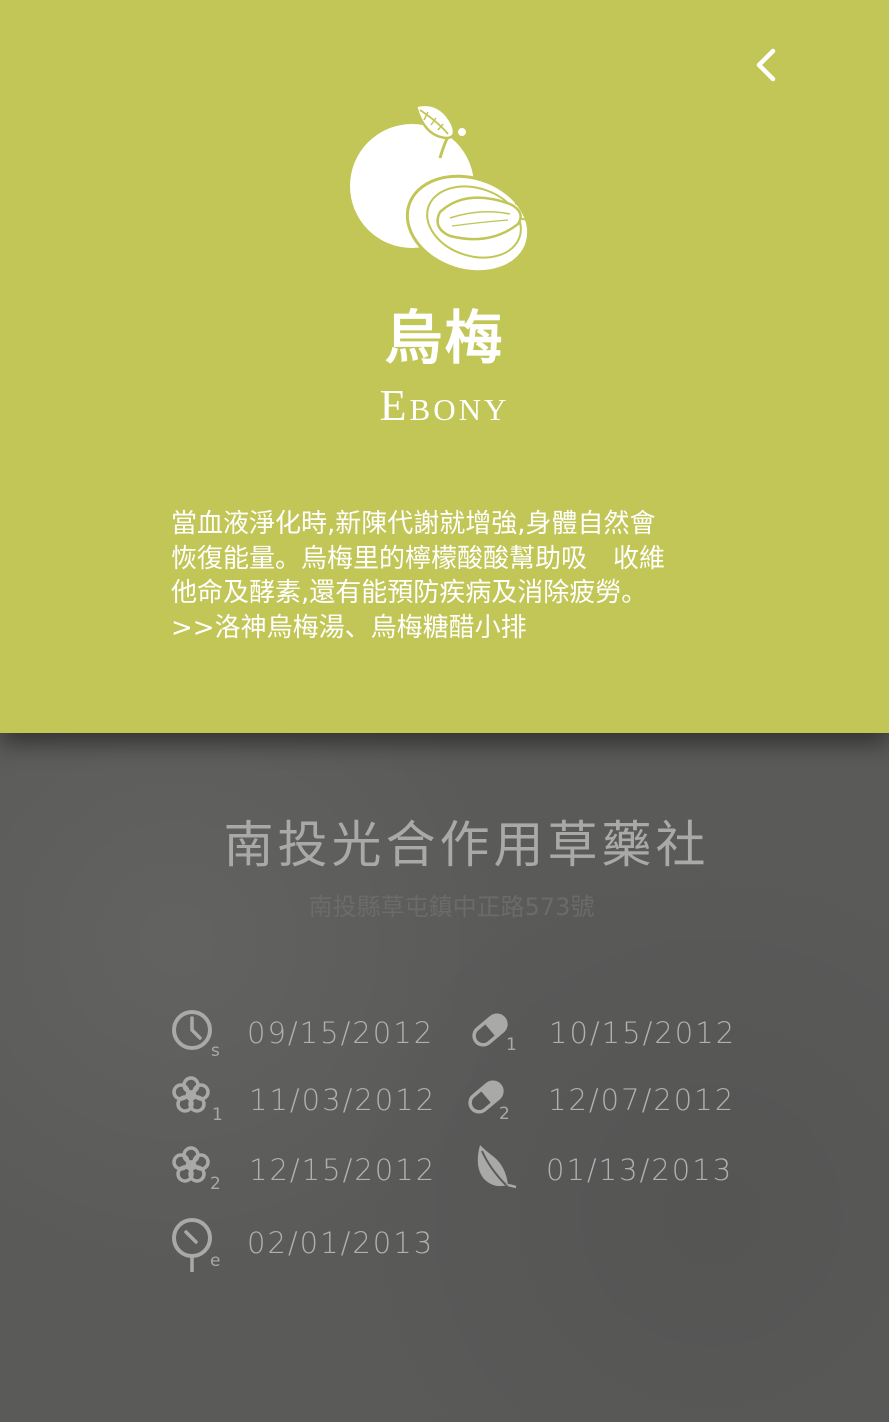  What do you see at coordinates (466, 845) in the screenshot?
I see `shop-name: 南投光合作用草藥社` at bounding box center [466, 845].